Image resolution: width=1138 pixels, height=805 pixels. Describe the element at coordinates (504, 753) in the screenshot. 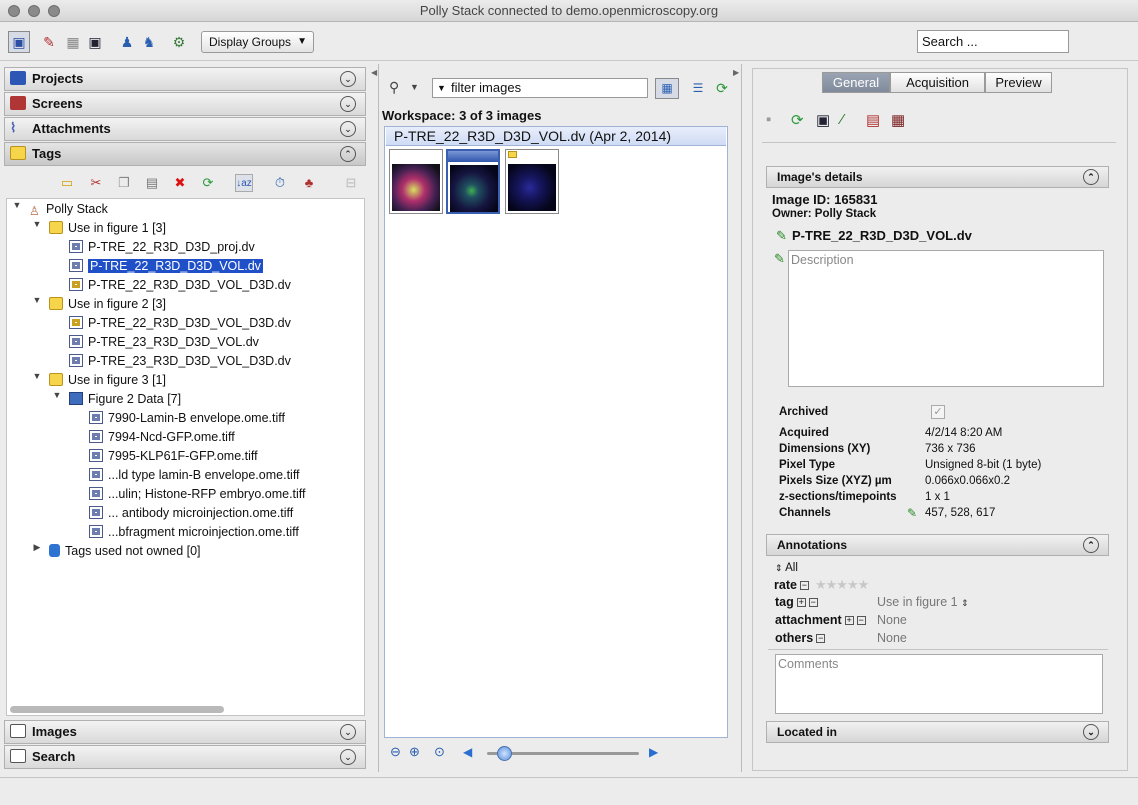

I see `zoom-slider-thumb` at that location.